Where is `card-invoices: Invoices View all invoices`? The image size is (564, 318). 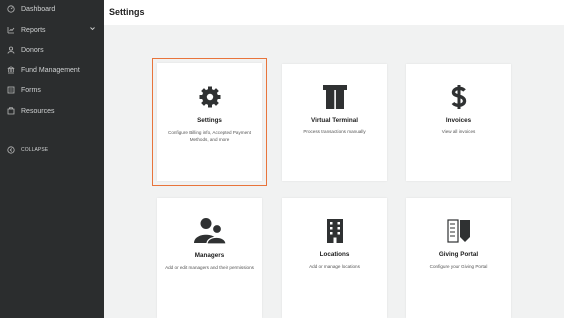
card-invoices: Invoices View all invoices is located at coordinates (458, 122).